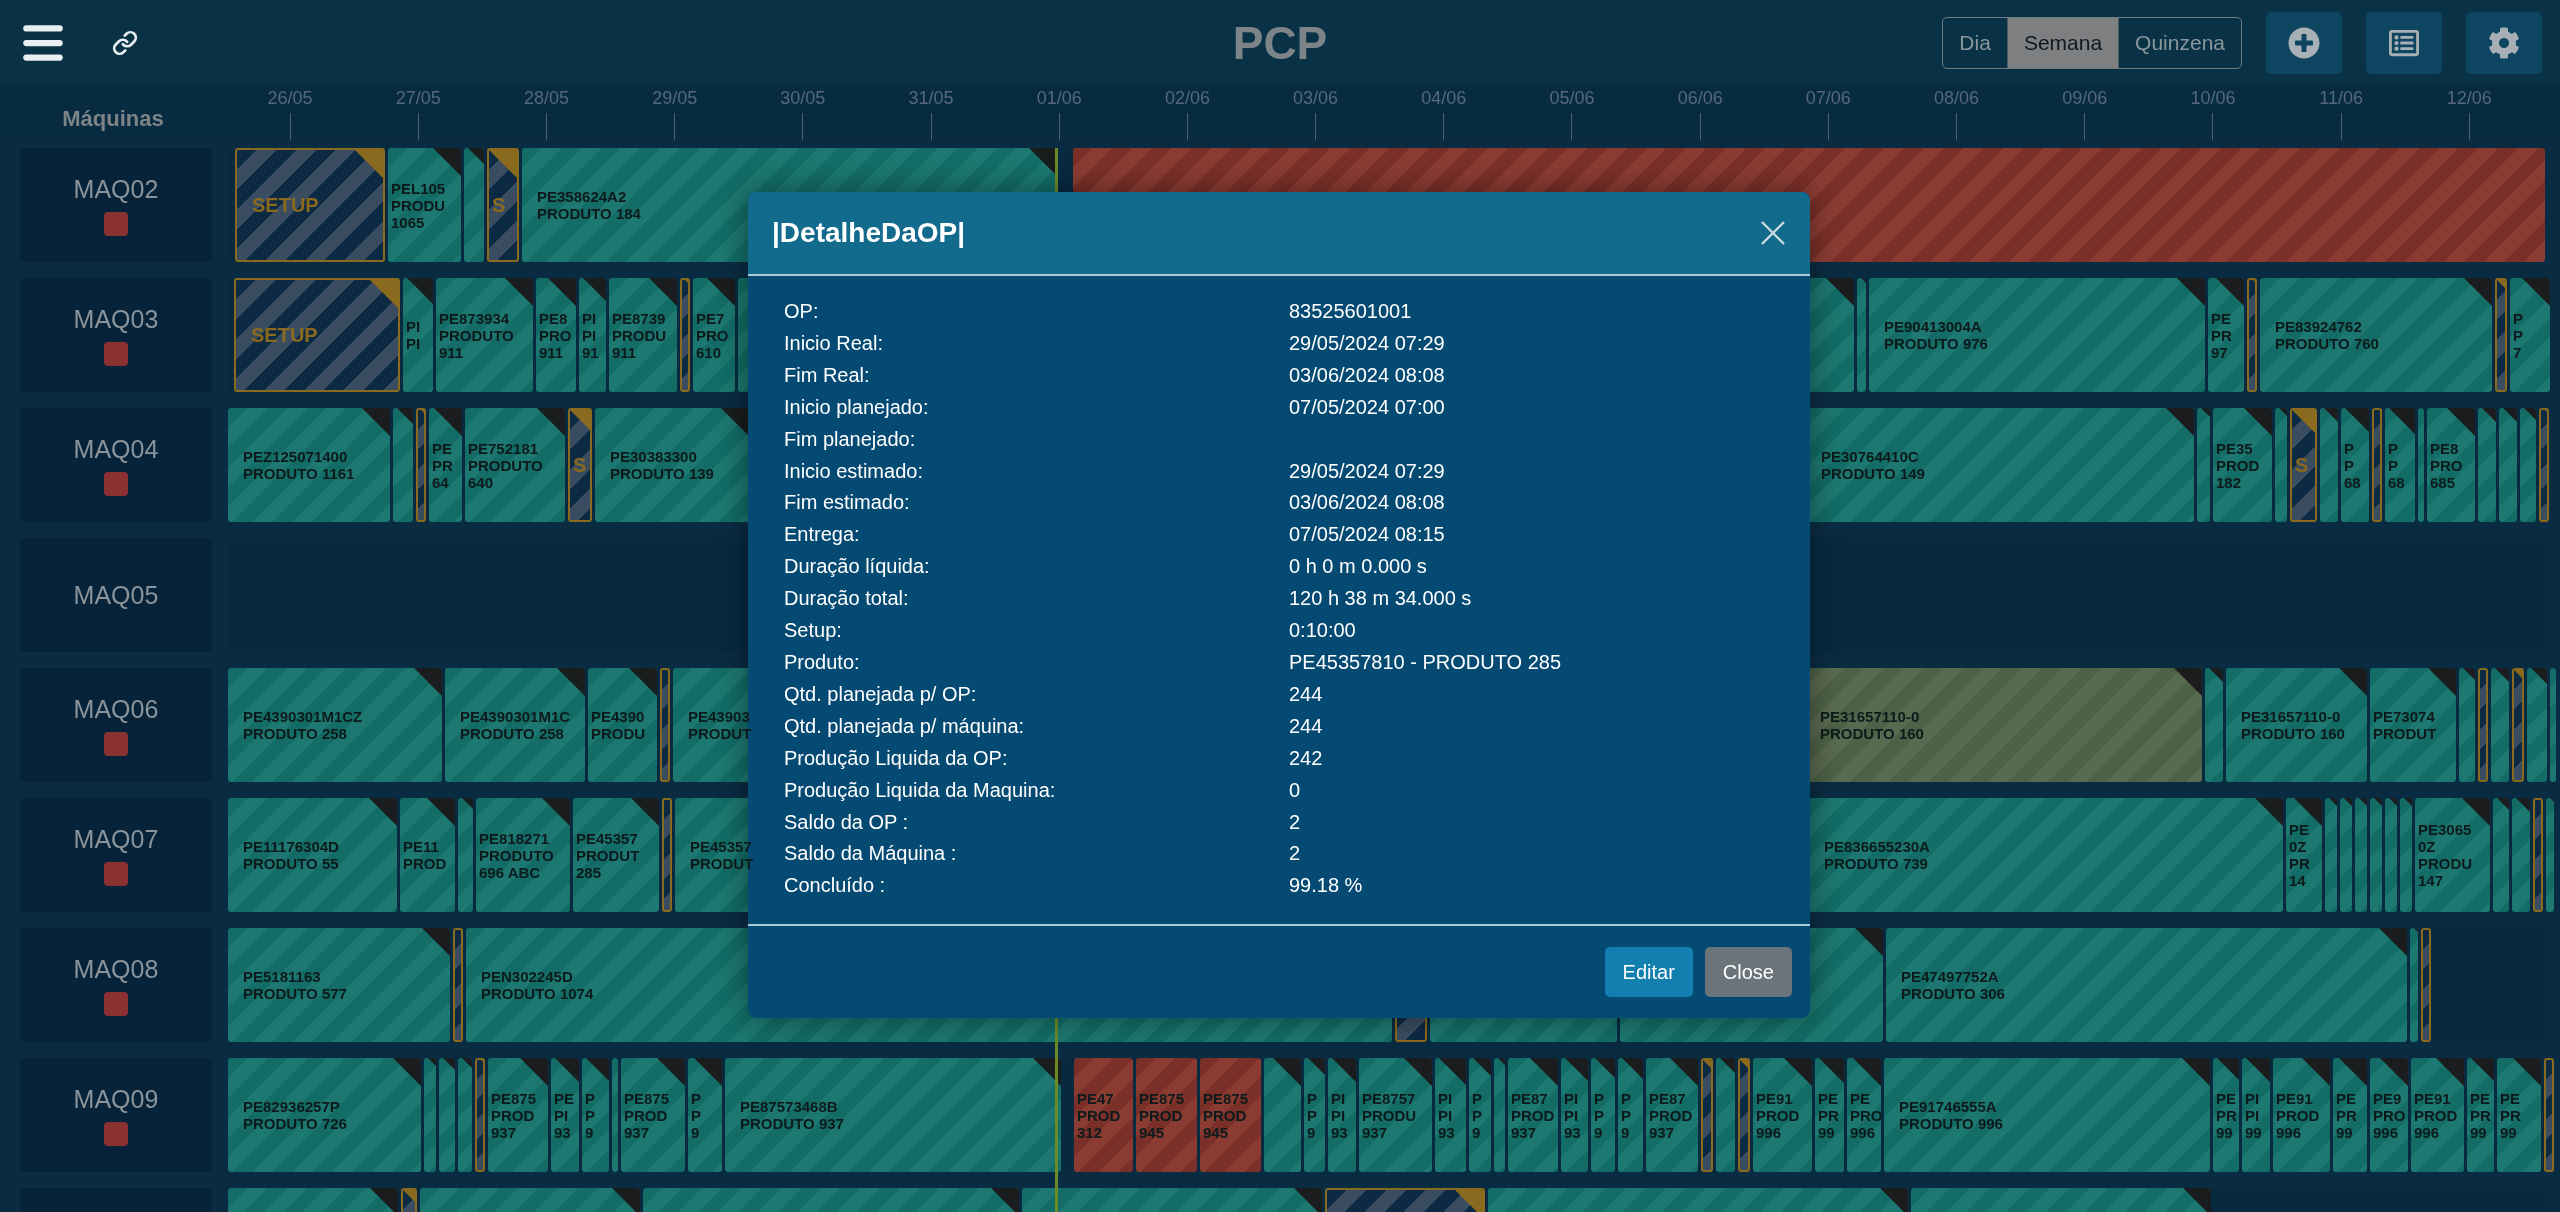  I want to click on order-label: PE 0Z PR 14, so click(2299, 855).